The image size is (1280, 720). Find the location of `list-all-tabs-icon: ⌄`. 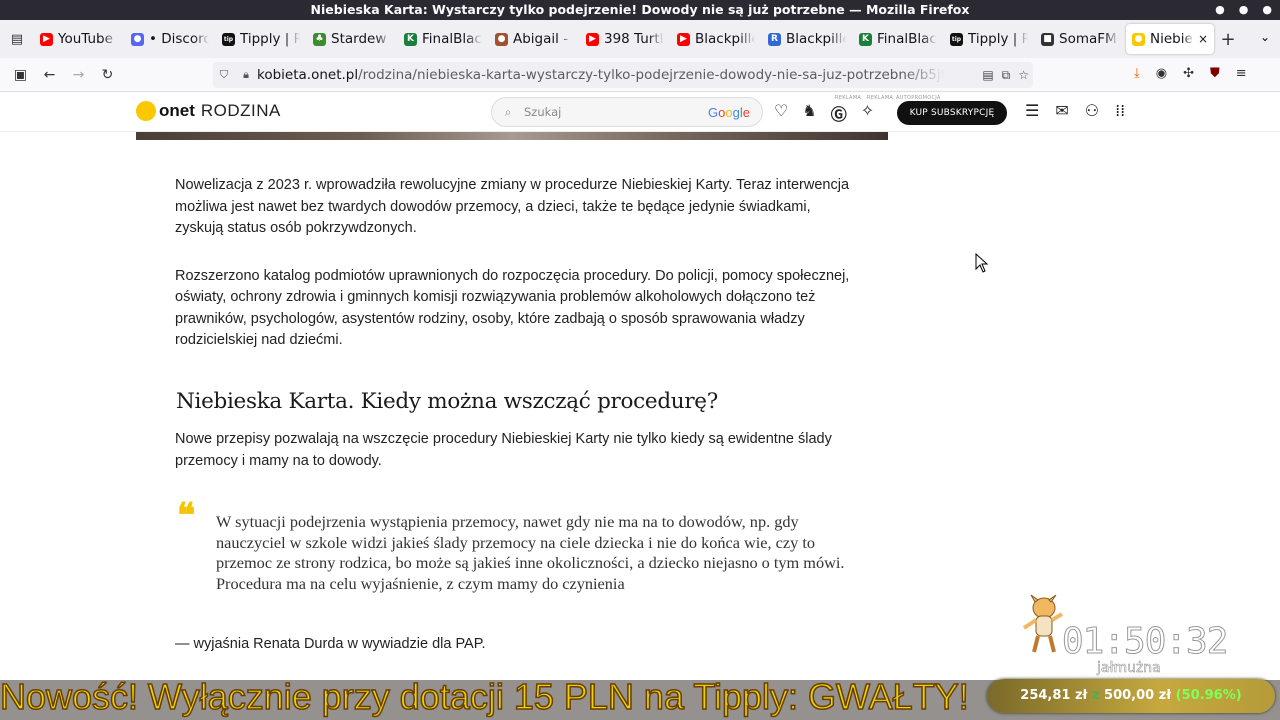

list-all-tabs-icon: ⌄ is located at coordinates (1265, 37).